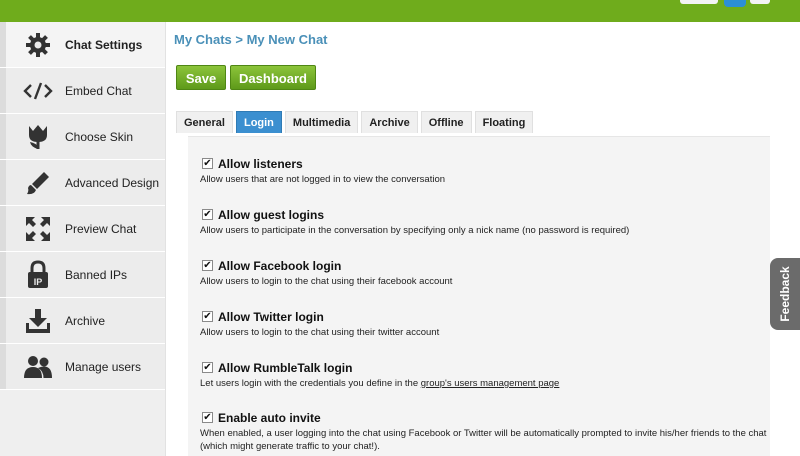  Describe the element at coordinates (38, 91) in the screenshot. I see `code-icon` at that location.